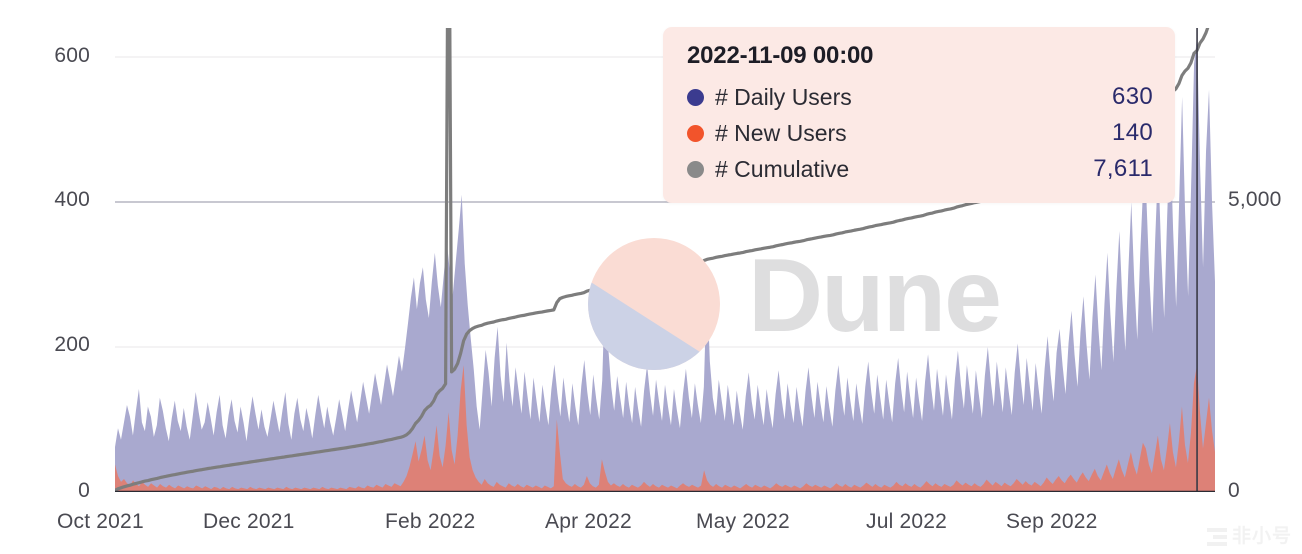 This screenshot has height=554, width=1302. I want to click on tooltip-row-new-users: # New Users 140, so click(920, 133).